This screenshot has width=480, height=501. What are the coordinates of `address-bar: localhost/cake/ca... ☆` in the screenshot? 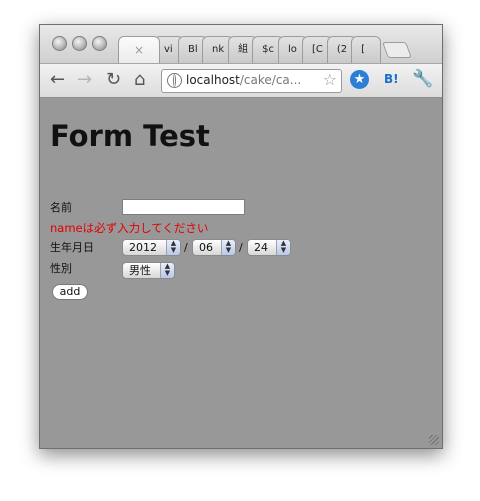 It's located at (251, 81).